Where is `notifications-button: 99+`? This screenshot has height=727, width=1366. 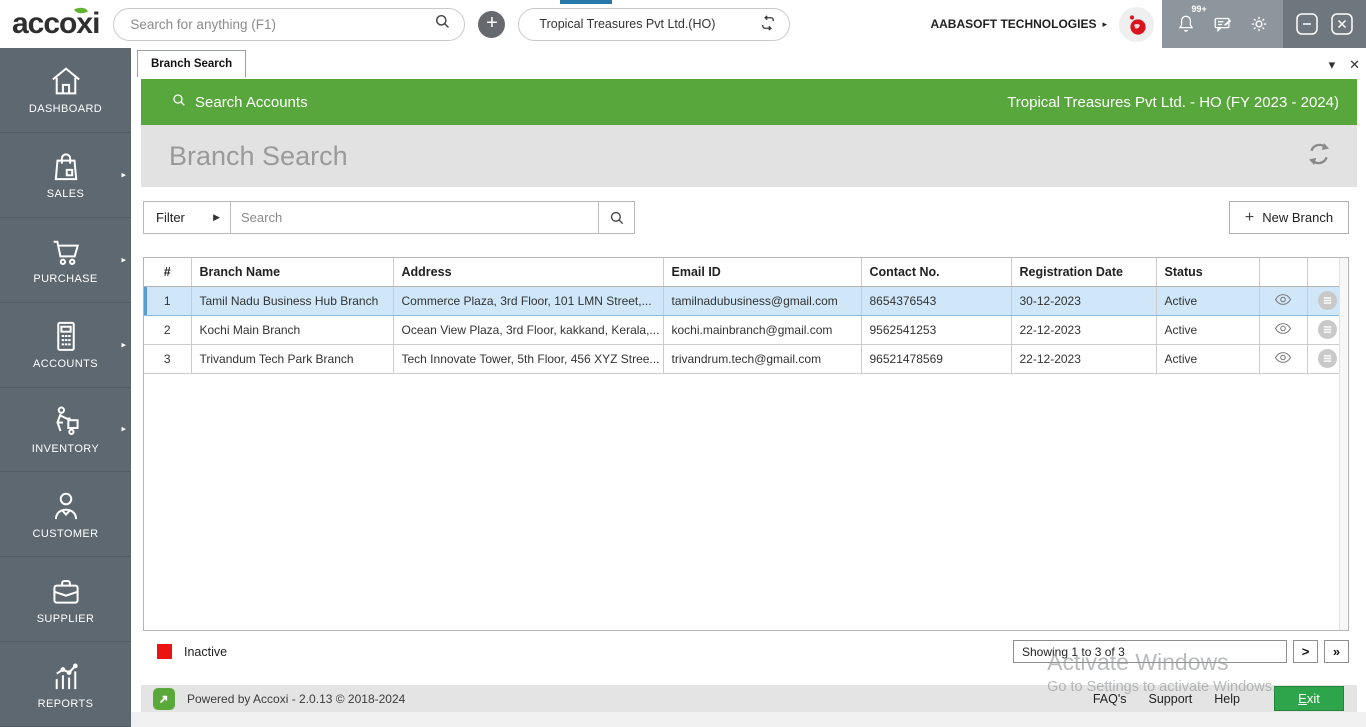 notifications-button: 99+ is located at coordinates (1190, 20).